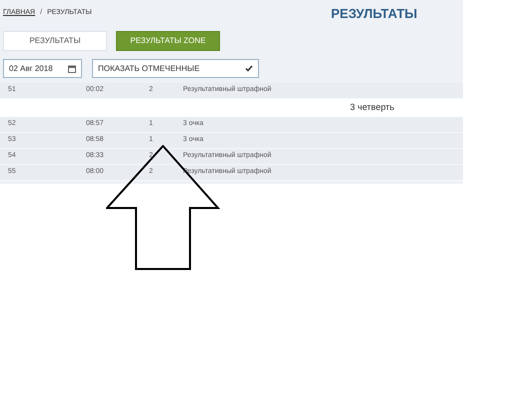 Image resolution: width=505 pixels, height=400 pixels. What do you see at coordinates (372, 107) in the screenshot?
I see `period-heading: 3 четверть` at bounding box center [372, 107].